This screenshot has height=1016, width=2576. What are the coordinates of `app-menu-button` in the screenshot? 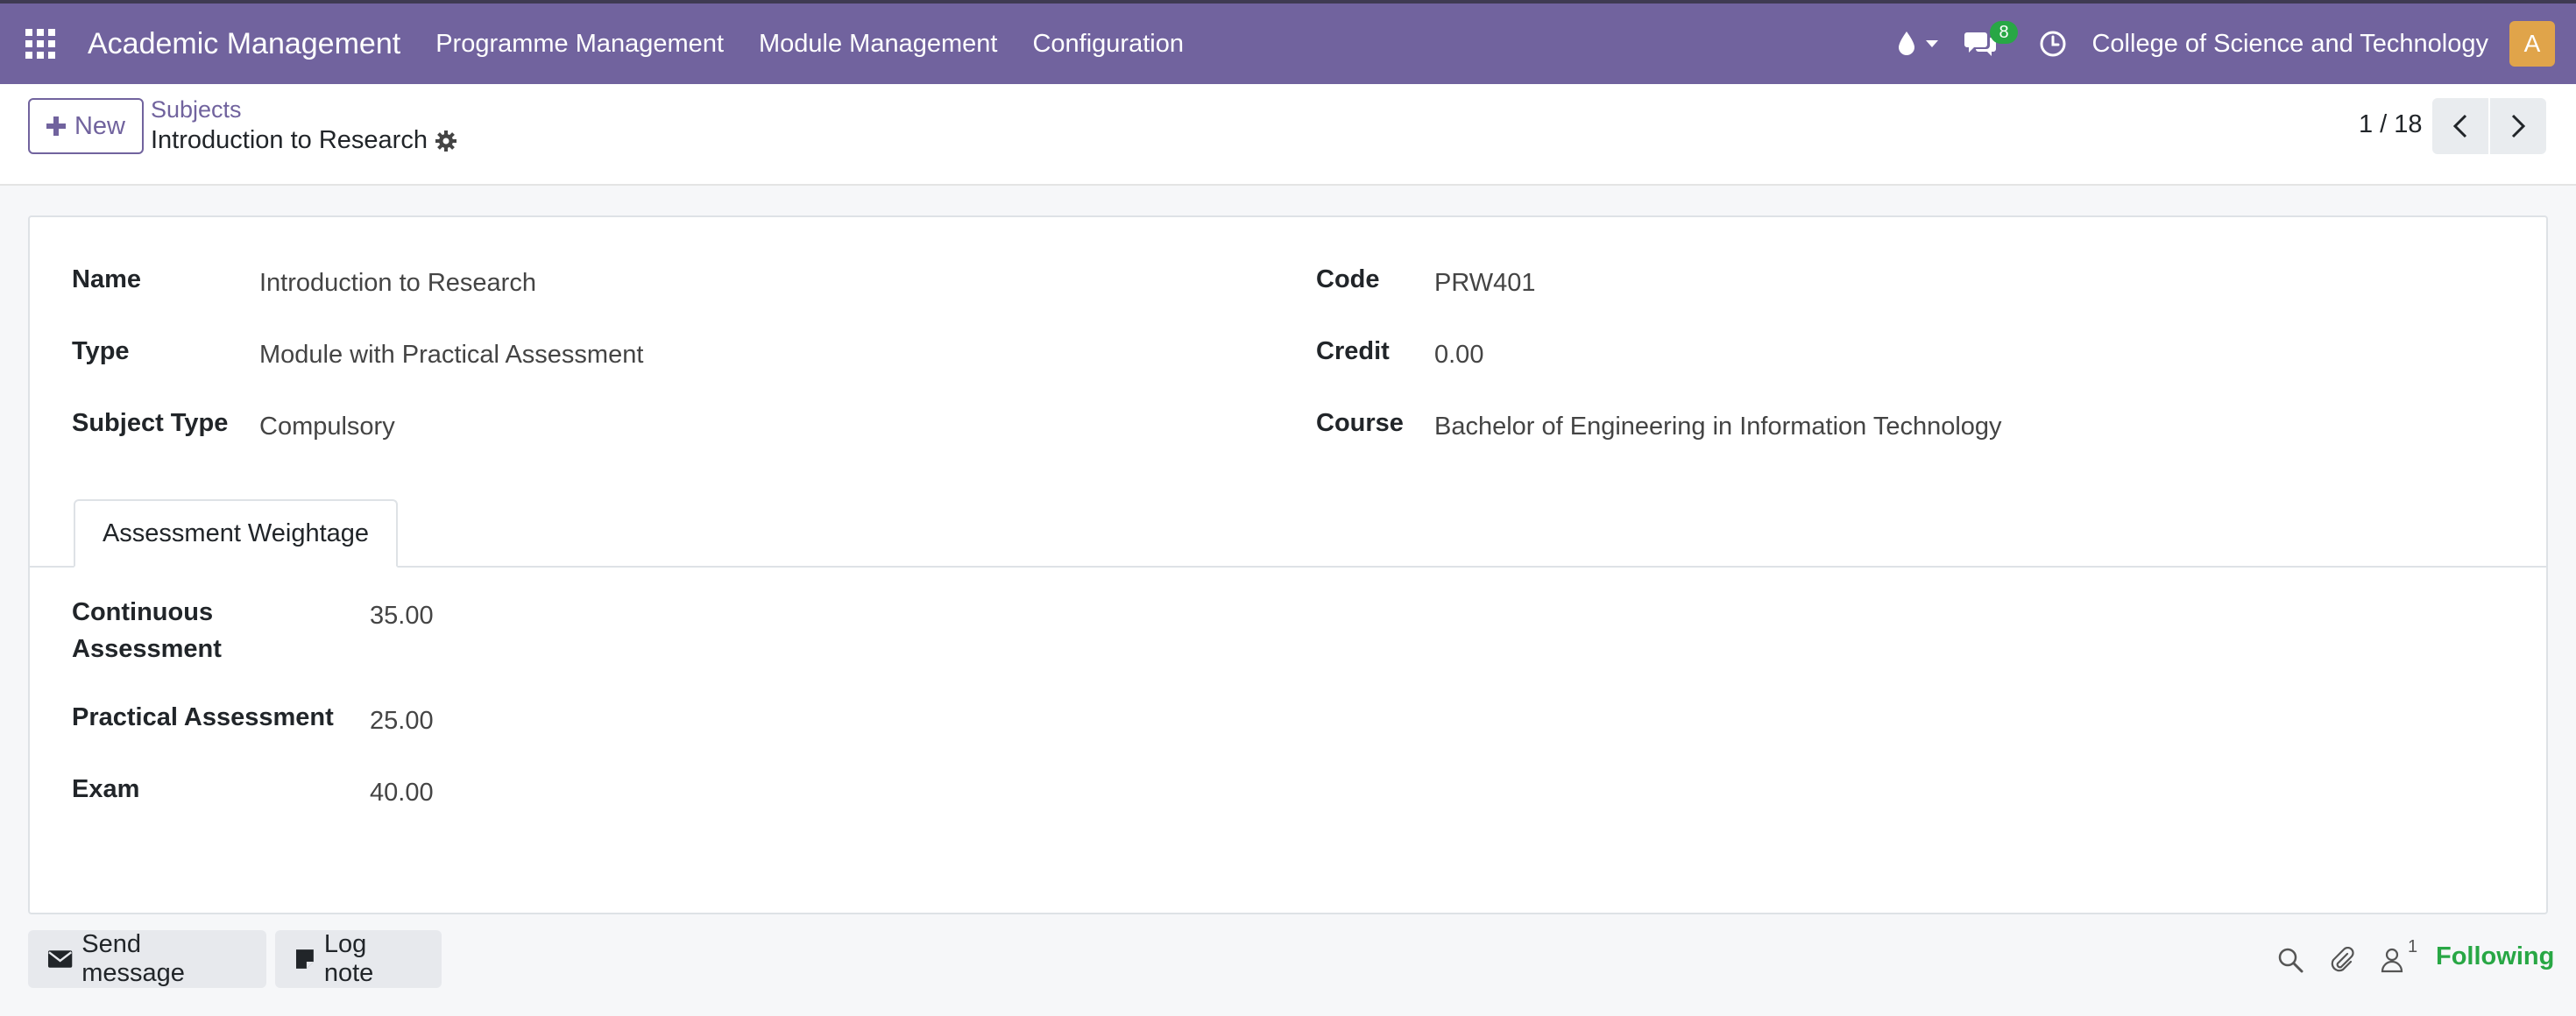 It's located at (40, 44).